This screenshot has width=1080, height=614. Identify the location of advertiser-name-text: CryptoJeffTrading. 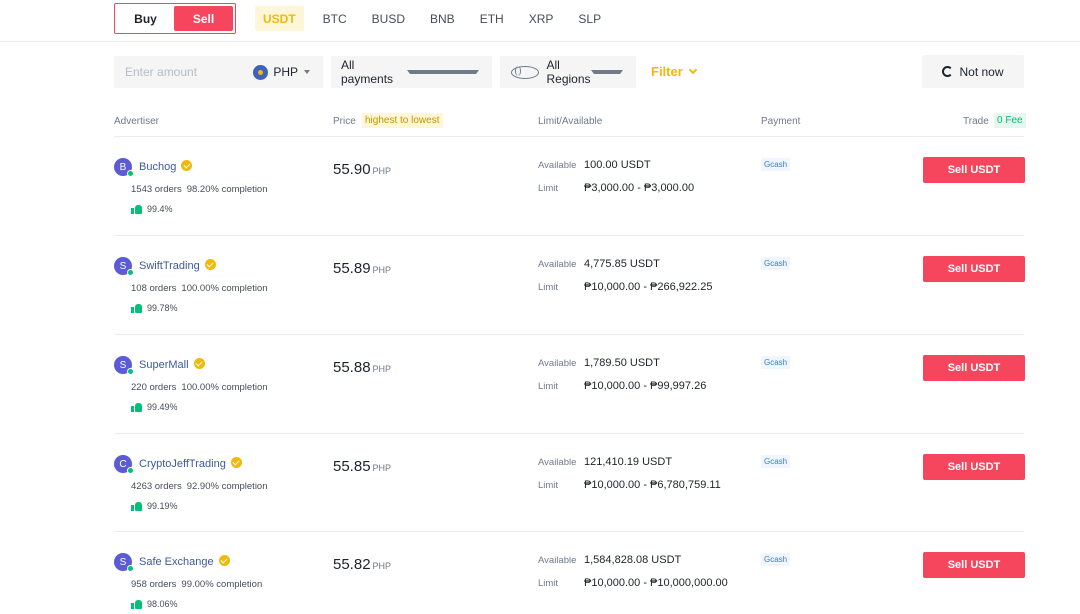
(182, 464).